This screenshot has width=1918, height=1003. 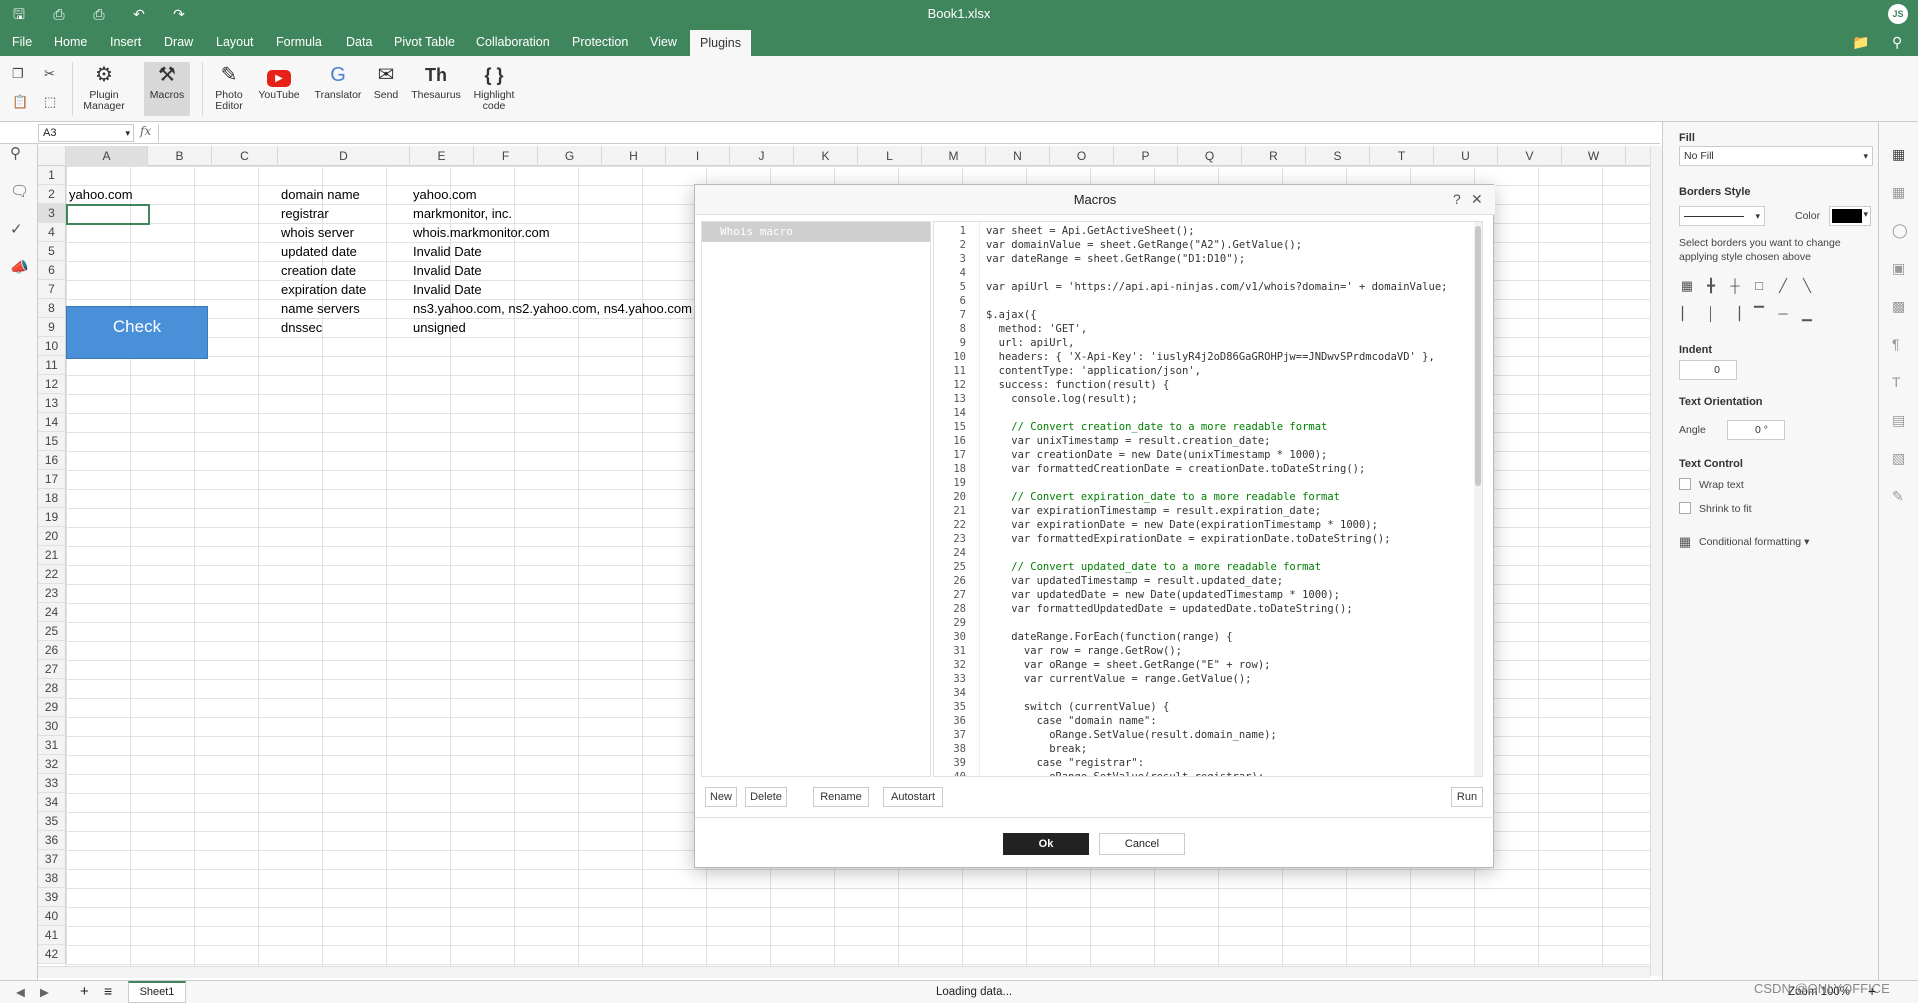 What do you see at coordinates (1457, 199) in the screenshot?
I see `help-icon: ?` at bounding box center [1457, 199].